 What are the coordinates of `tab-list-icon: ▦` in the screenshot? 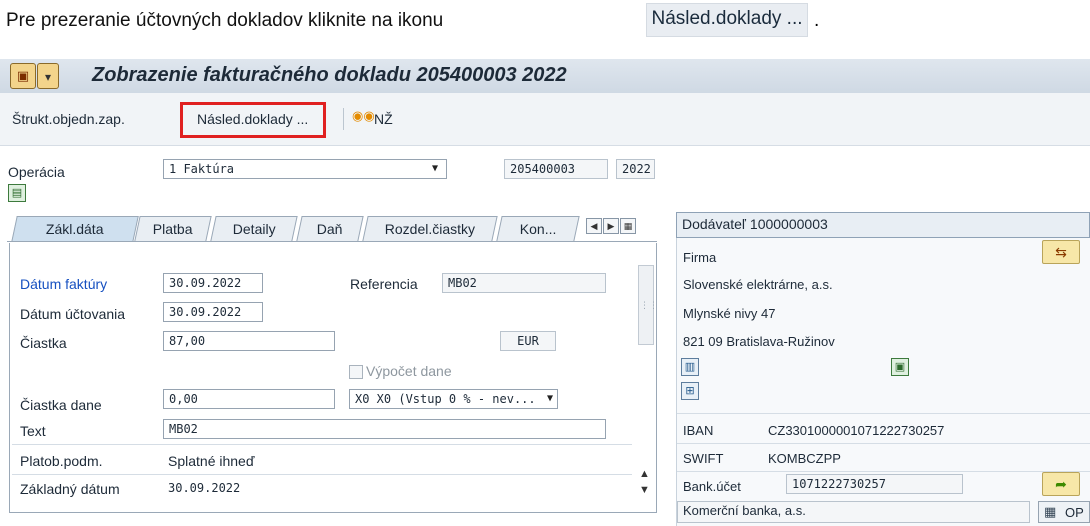 It's located at (628, 226).